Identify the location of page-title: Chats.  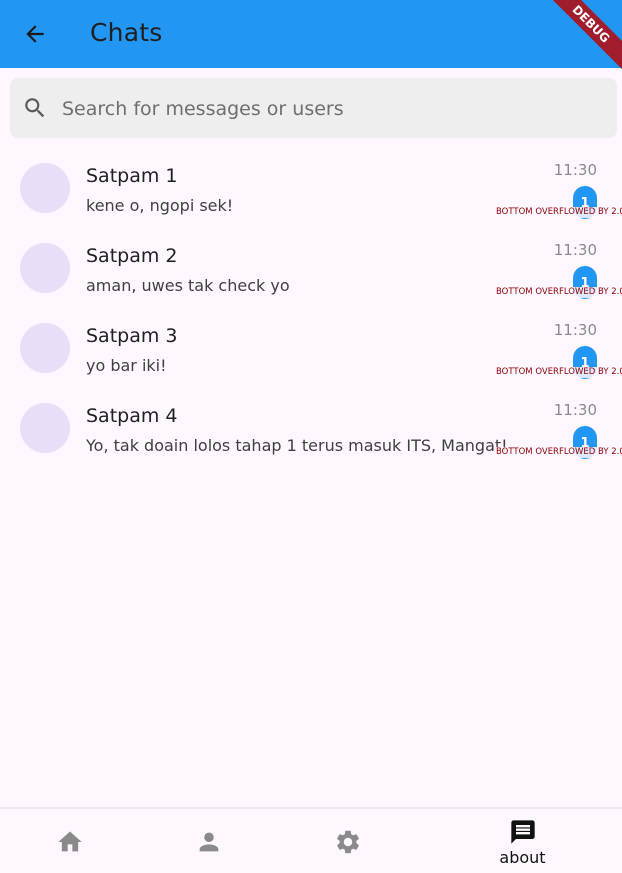
(126, 32).